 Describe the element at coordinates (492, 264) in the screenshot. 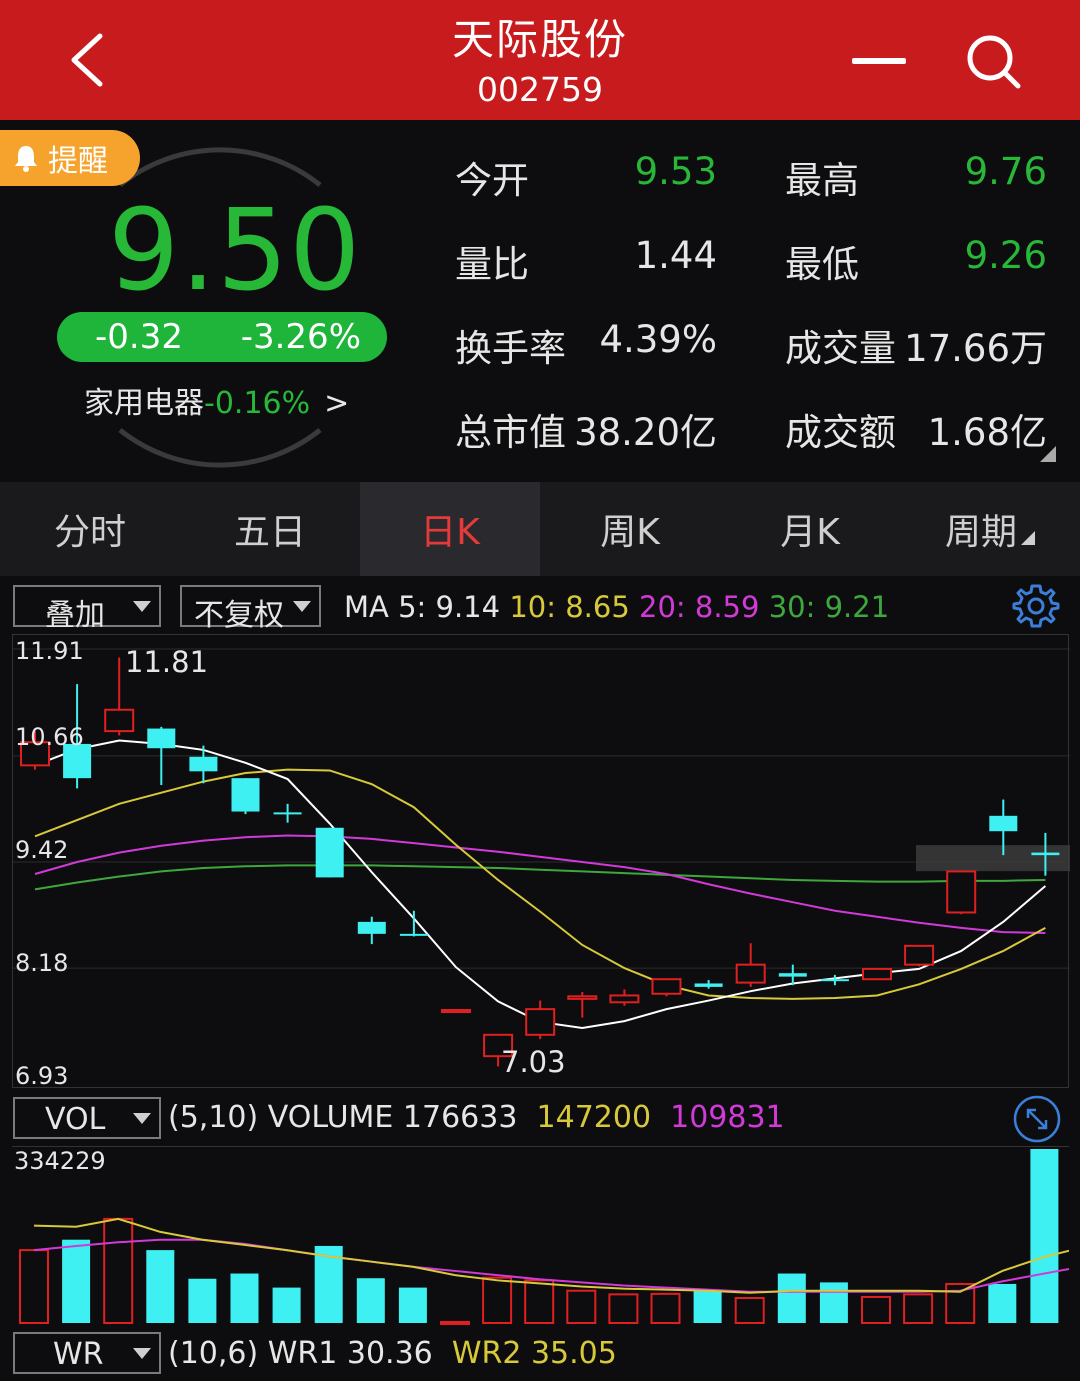

I see `ratio-label: 量比` at that location.